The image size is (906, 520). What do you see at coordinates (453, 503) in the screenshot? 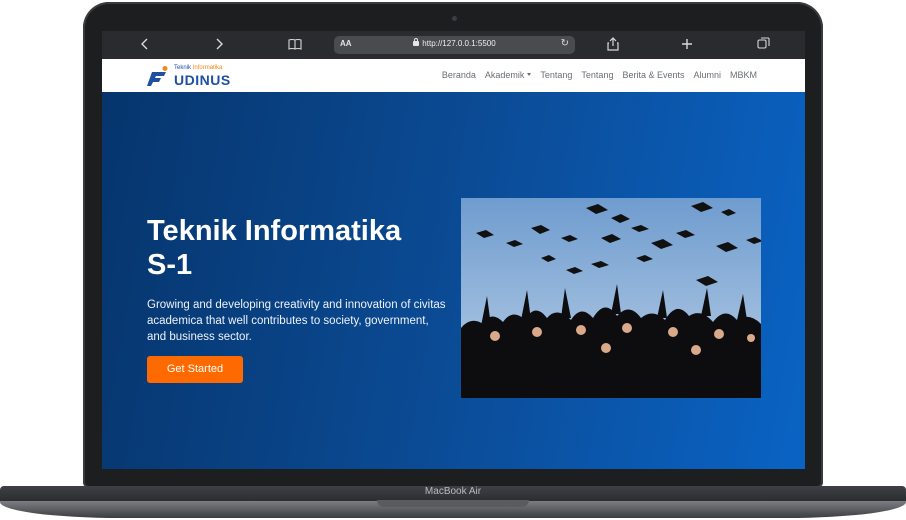
I see `laptop-notch` at bounding box center [453, 503].